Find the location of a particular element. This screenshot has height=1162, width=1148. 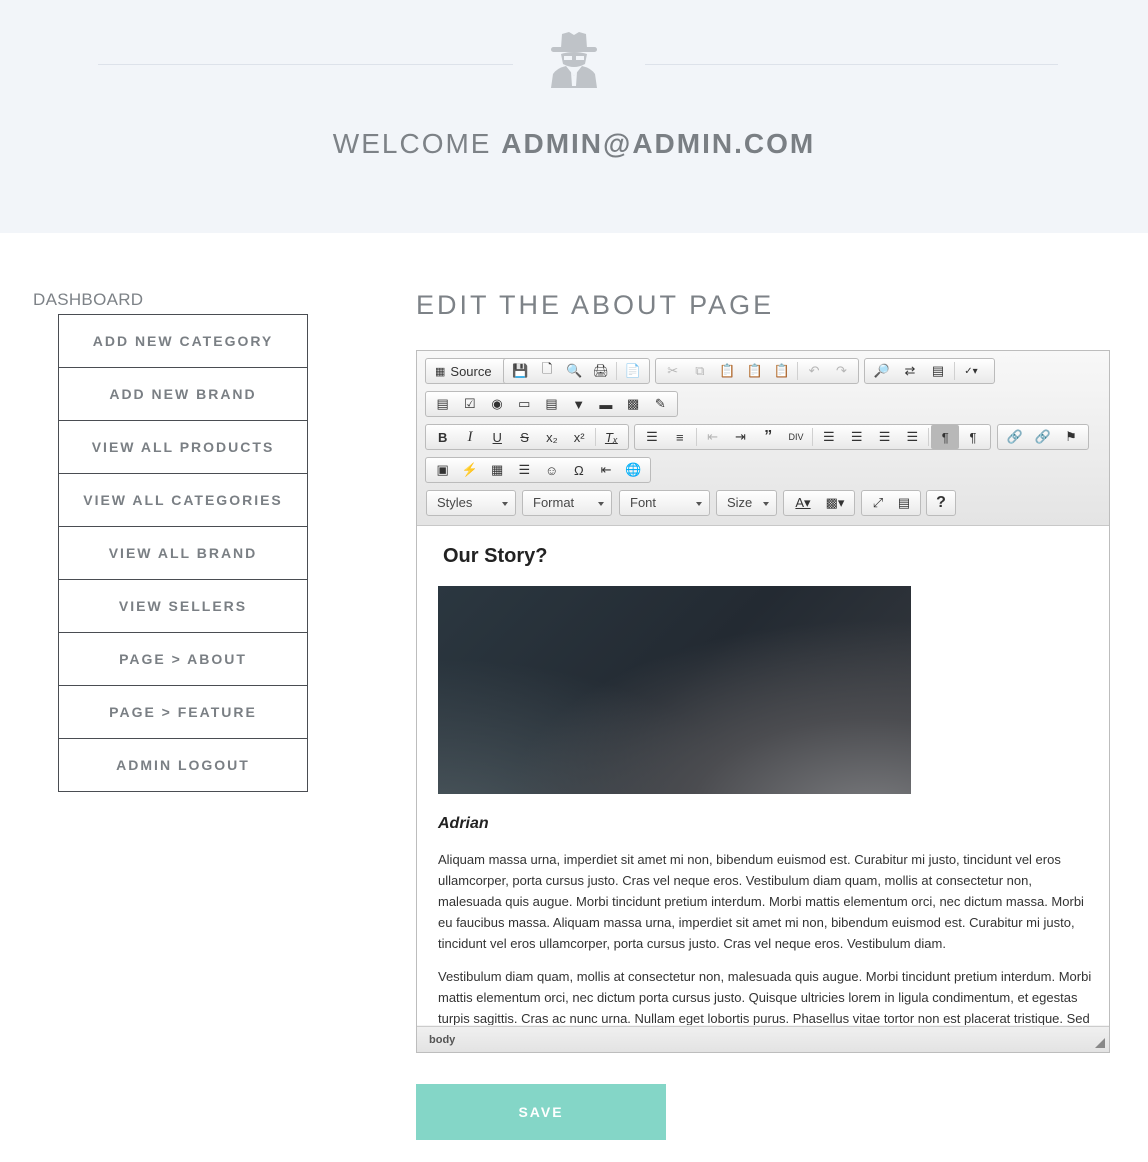

outdent-icon: ⇤ is located at coordinates (713, 437).